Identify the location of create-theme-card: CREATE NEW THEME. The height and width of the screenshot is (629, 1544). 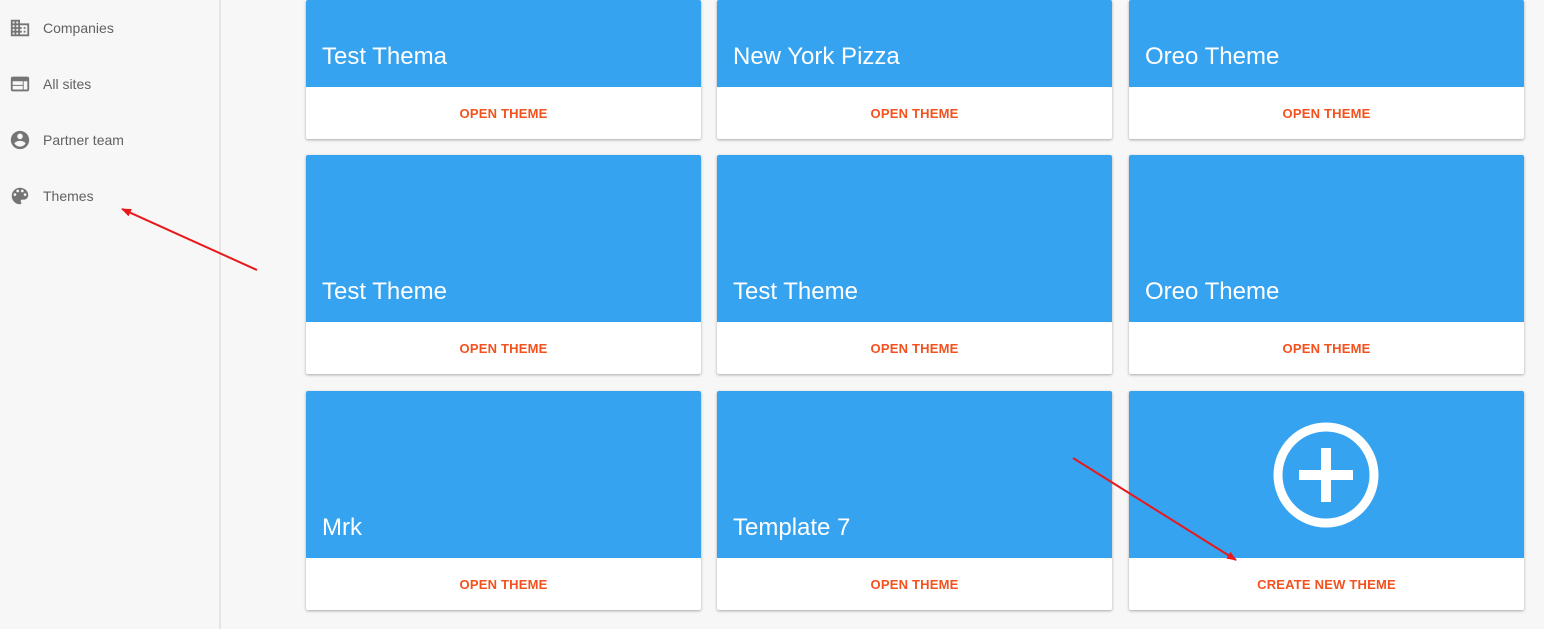
(1326, 500).